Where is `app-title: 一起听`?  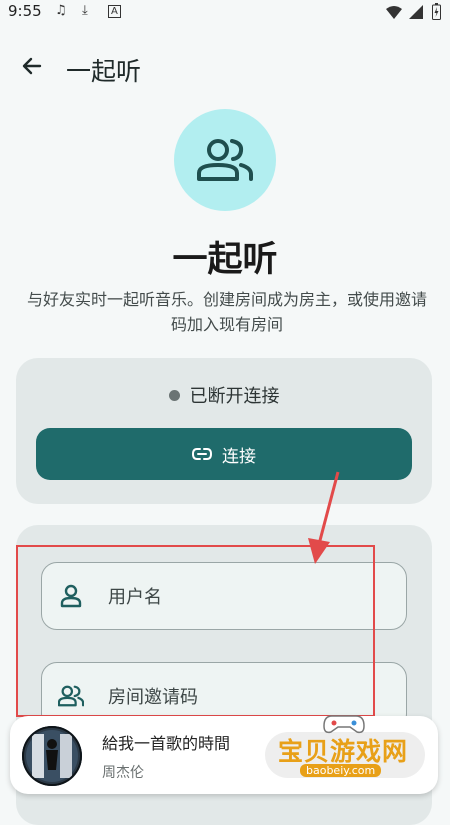 app-title: 一起听 is located at coordinates (104, 71).